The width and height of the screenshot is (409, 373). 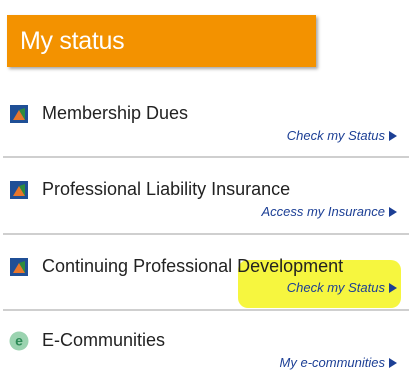 I want to click on e-communities-label: E-Communities, so click(x=104, y=340).